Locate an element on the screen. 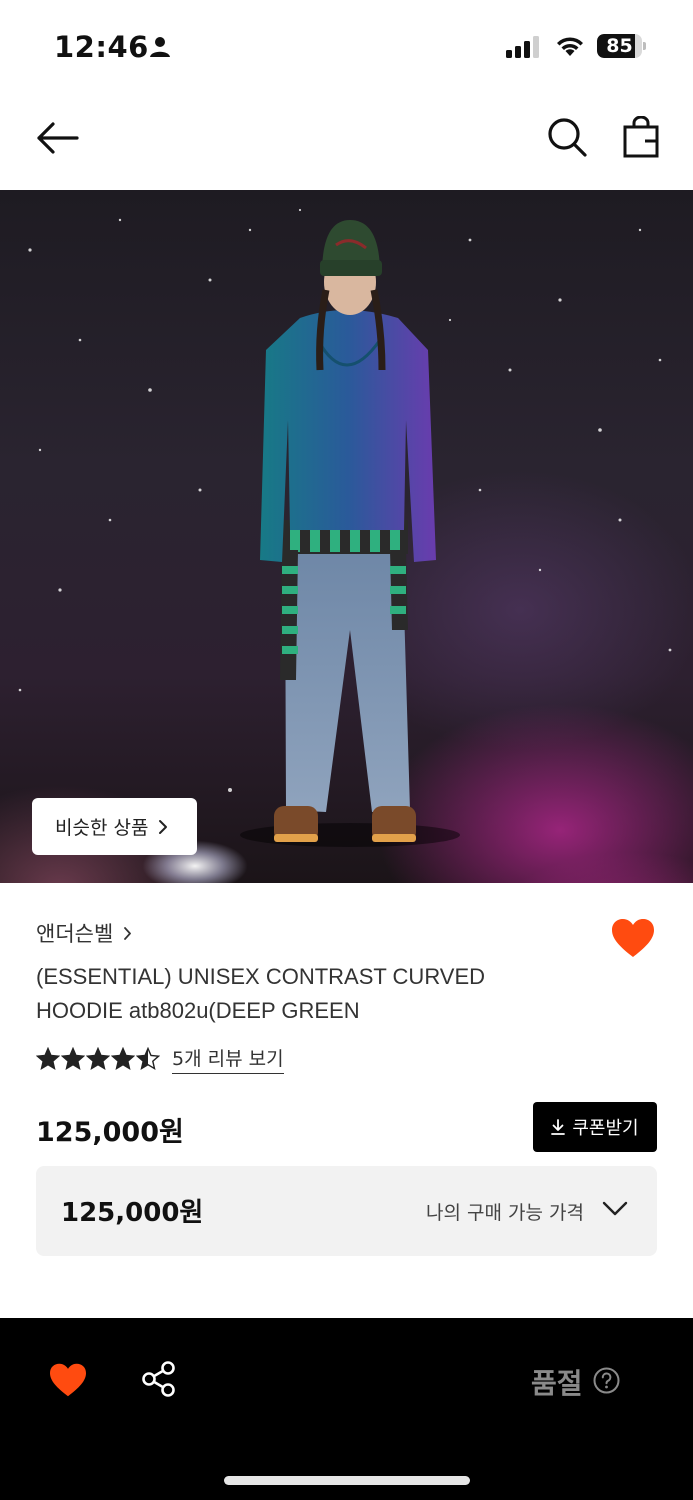  home-indicator is located at coordinates (347, 1480).